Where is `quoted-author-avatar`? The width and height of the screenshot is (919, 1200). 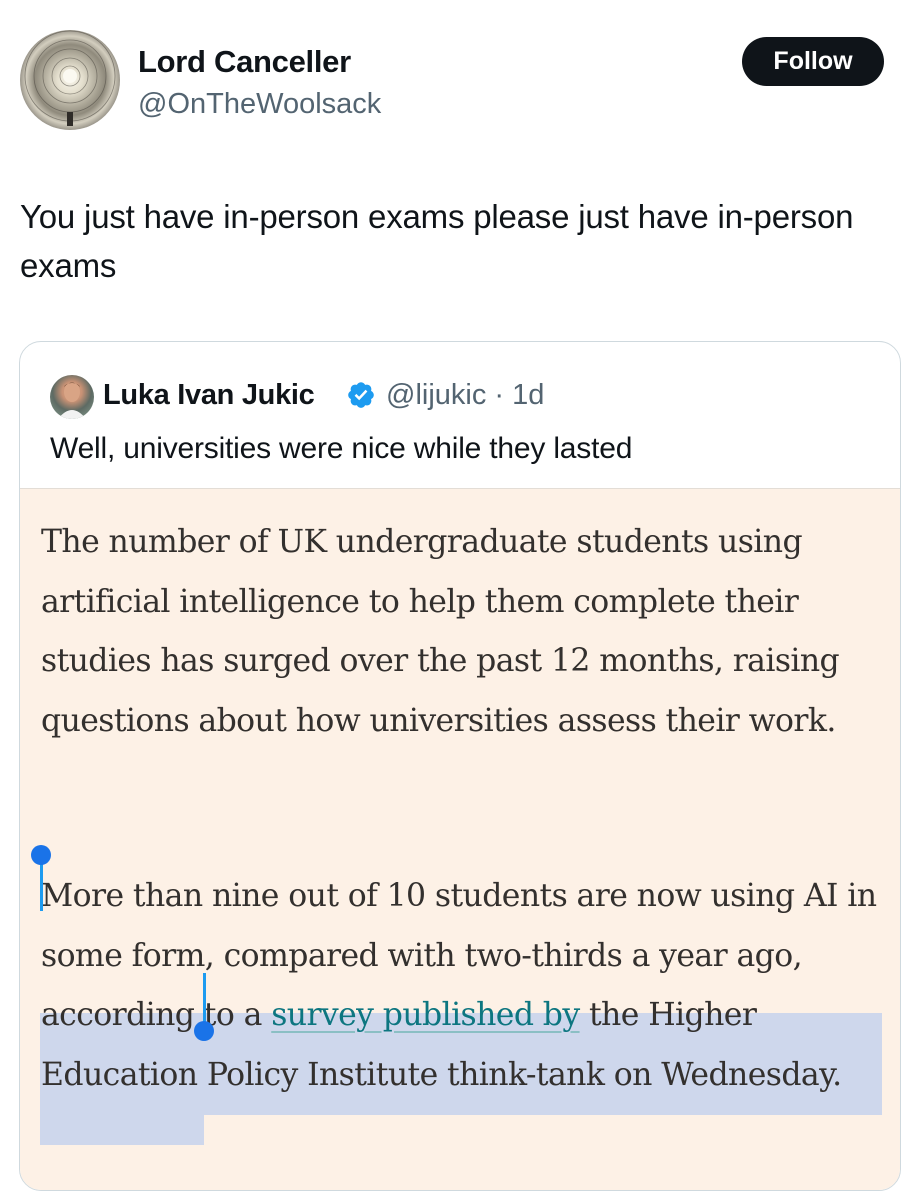 quoted-author-avatar is located at coordinates (72, 397).